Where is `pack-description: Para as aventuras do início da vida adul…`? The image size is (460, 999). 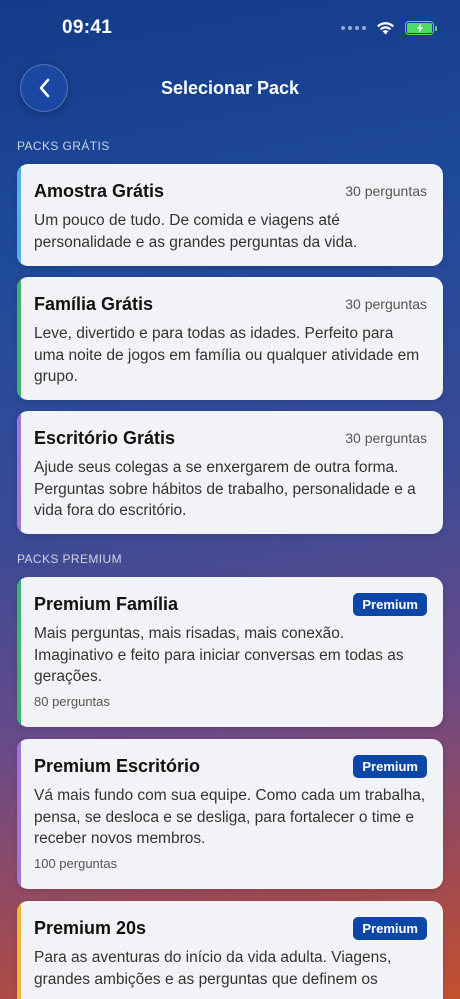 pack-description: Para as aventuras do início da vida adul… is located at coordinates (213, 968).